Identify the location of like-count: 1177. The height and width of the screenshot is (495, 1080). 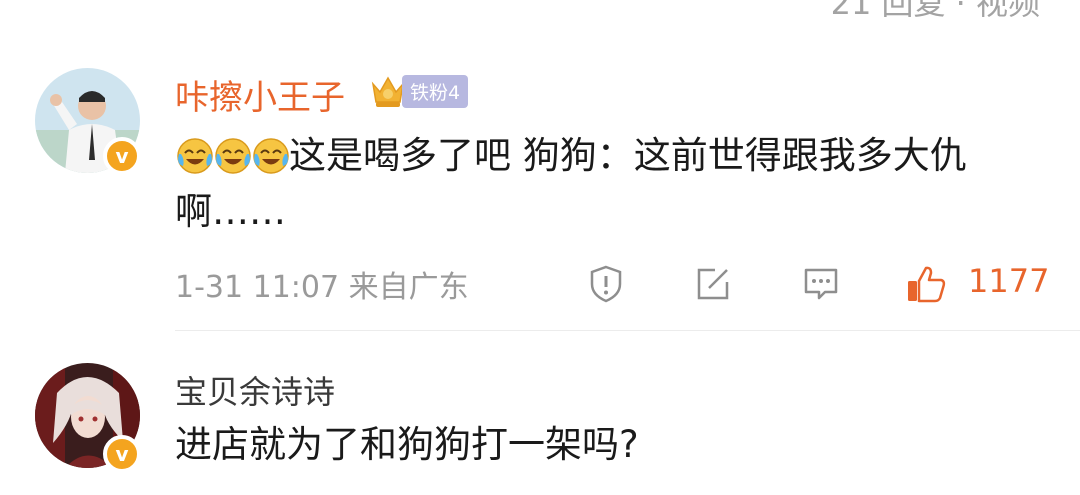
(1009, 281).